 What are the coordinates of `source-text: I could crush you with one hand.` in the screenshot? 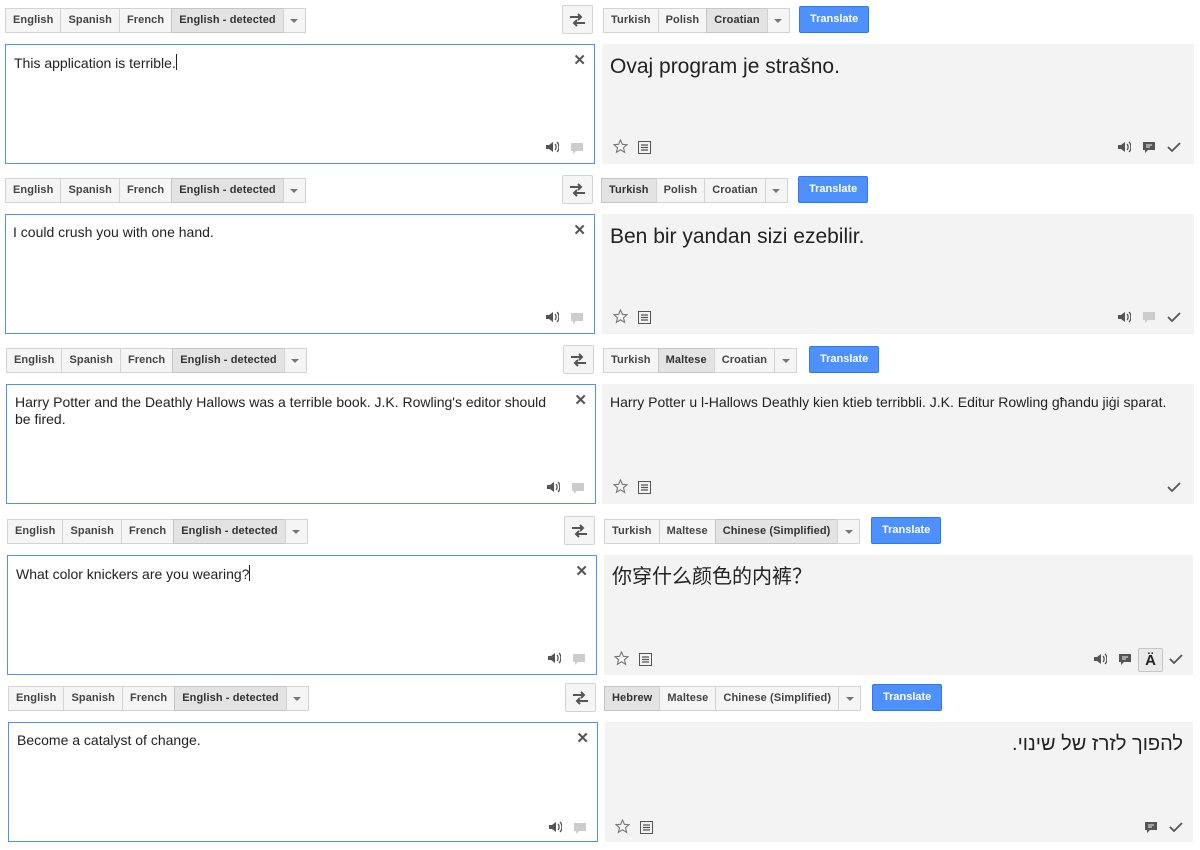 It's located at (288, 232).